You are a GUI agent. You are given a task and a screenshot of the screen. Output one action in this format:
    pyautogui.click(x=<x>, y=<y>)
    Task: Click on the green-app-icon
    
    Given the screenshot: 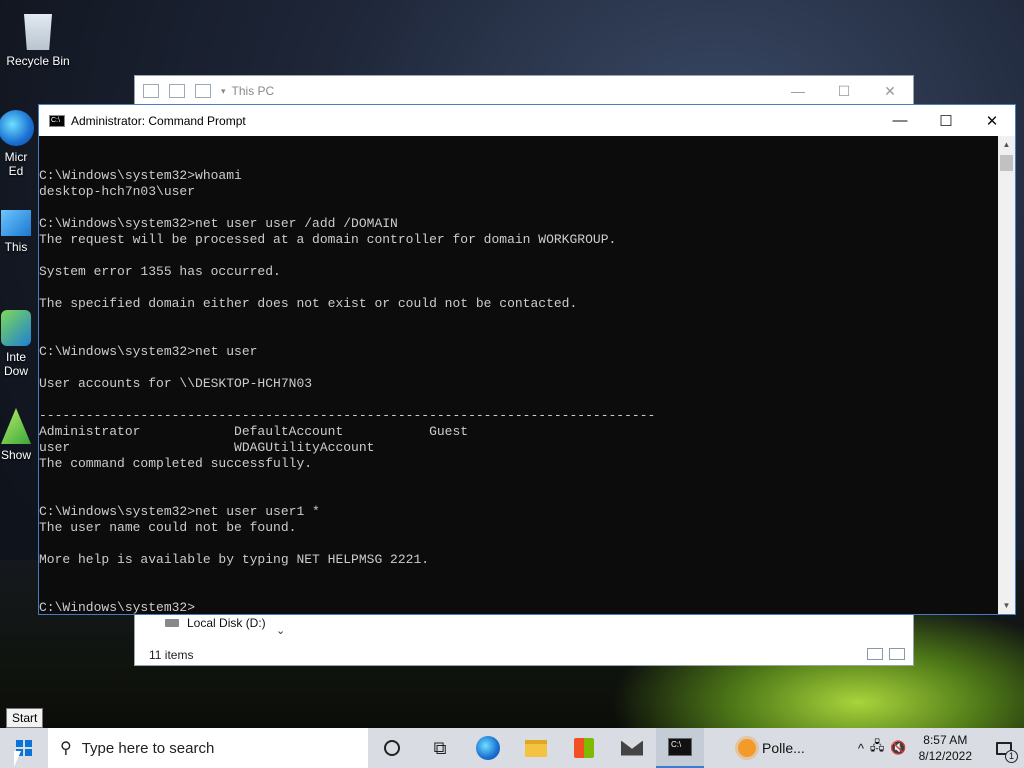 What is the action you would take?
    pyautogui.click(x=16, y=426)
    